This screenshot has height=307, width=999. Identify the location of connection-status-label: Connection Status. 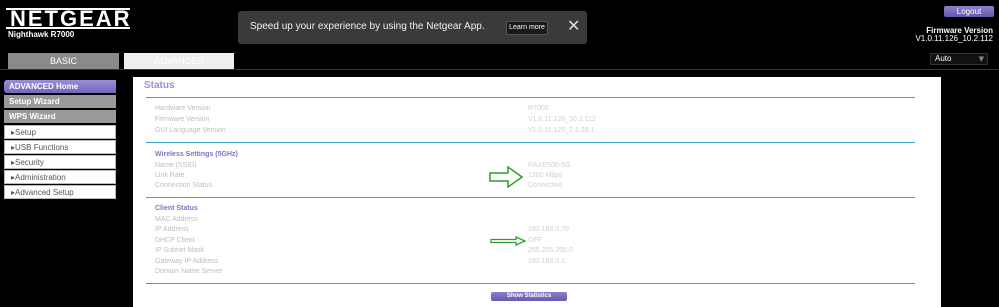
(184, 185).